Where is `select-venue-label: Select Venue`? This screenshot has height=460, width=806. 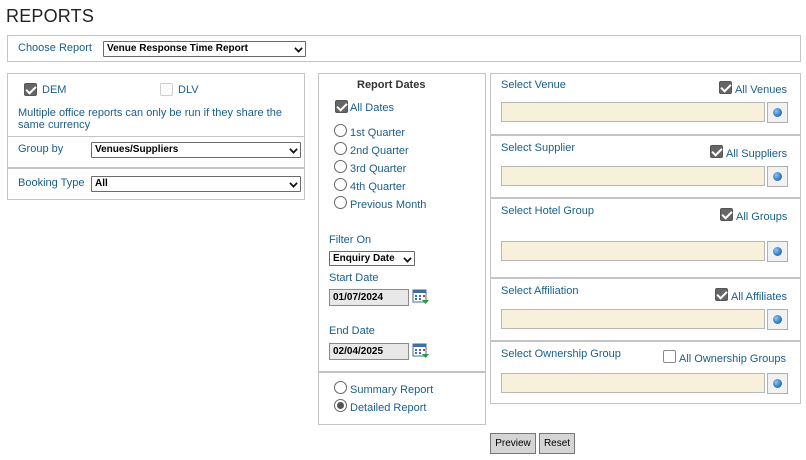
select-venue-label: Select Venue is located at coordinates (533, 85).